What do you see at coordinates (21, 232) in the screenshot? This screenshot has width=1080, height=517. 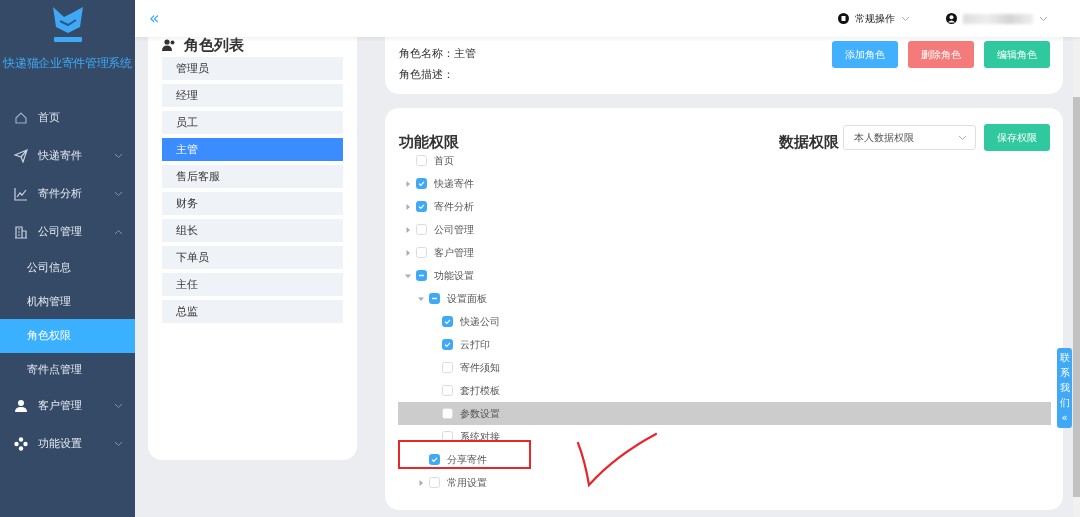 I see `building-icon` at bounding box center [21, 232].